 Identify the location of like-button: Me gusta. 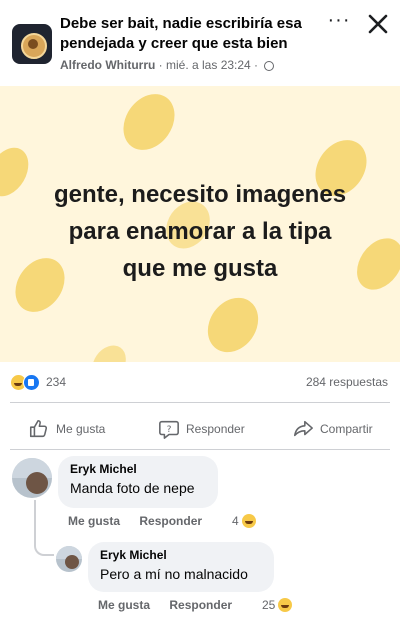
(66, 429).